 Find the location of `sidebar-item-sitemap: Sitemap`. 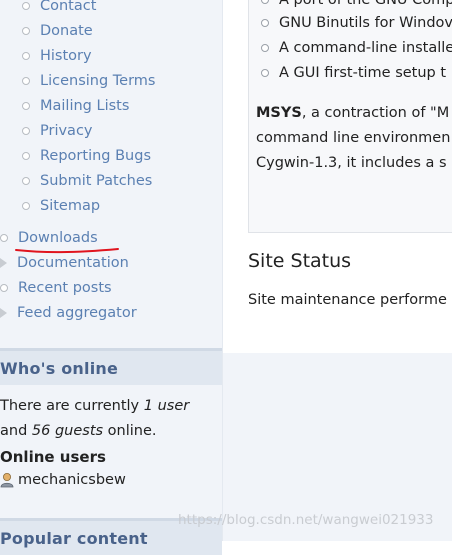

sidebar-item-sitemap: Sitemap is located at coordinates (61, 206).